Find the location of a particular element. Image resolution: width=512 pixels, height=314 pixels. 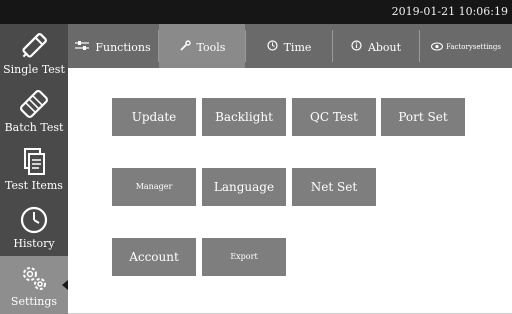

sidebar-item-label: Single Test is located at coordinates (34, 69).